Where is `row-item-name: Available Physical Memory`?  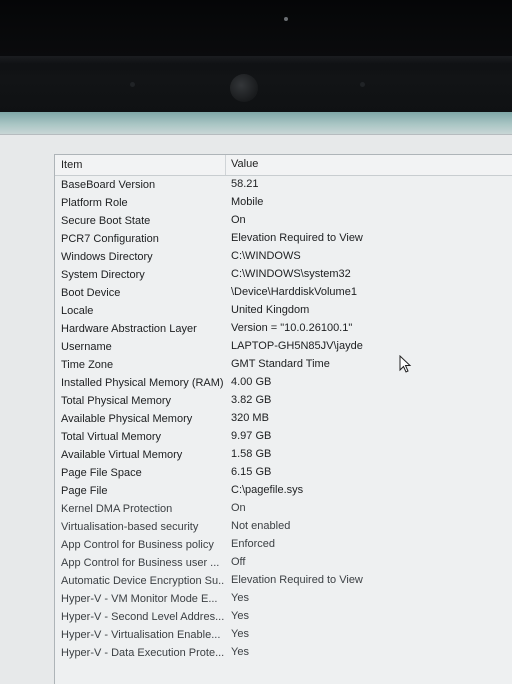 row-item-name: Available Physical Memory is located at coordinates (127, 419).